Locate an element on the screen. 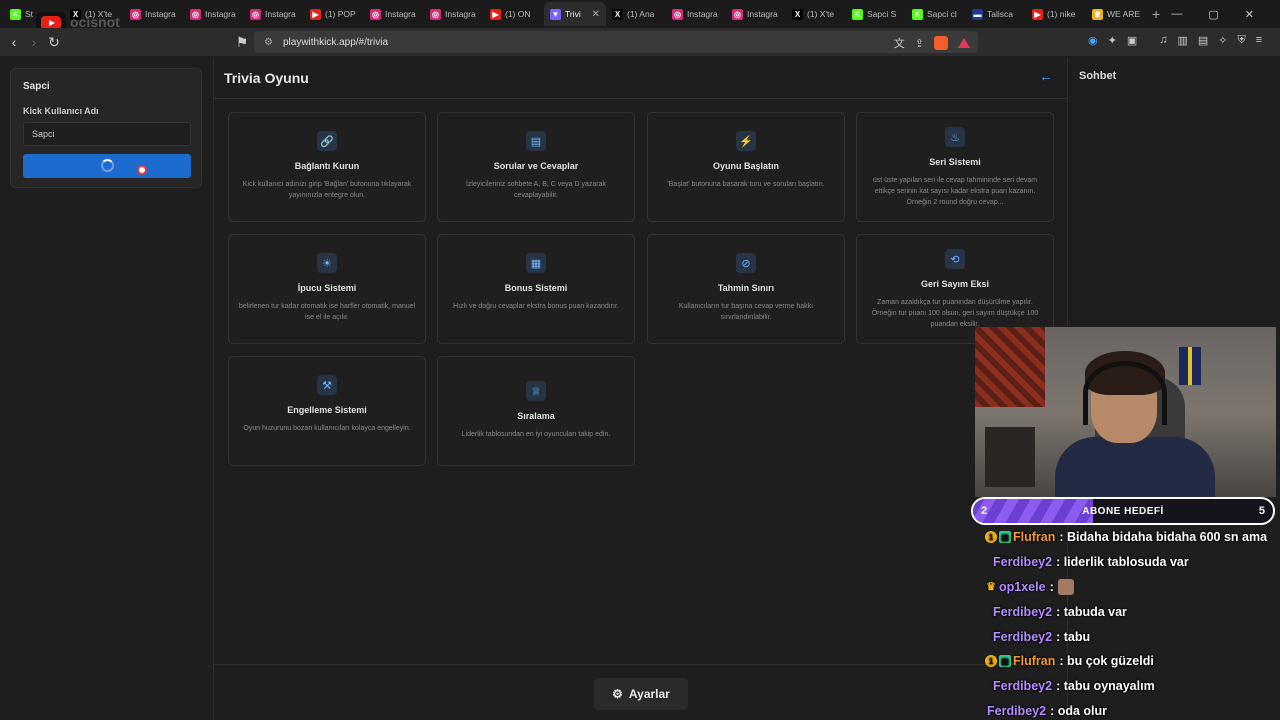 This screenshot has height=720, width=1280. subscriber-badge-icon: ▦ is located at coordinates (1005, 661).